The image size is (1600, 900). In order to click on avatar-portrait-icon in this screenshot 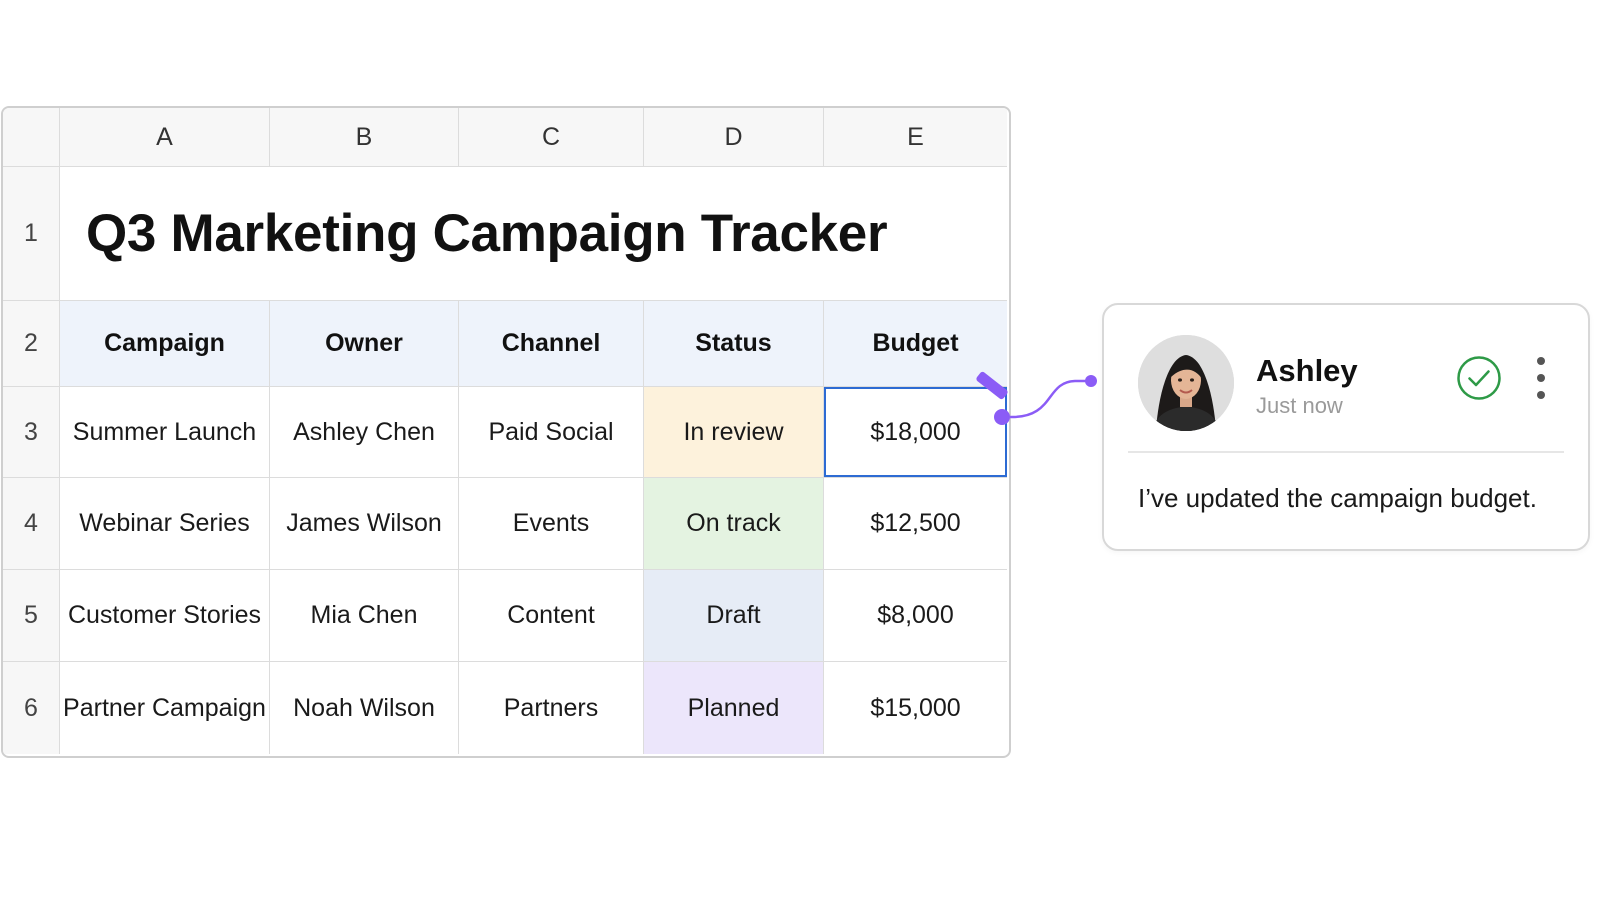, I will do `click(1186, 383)`.